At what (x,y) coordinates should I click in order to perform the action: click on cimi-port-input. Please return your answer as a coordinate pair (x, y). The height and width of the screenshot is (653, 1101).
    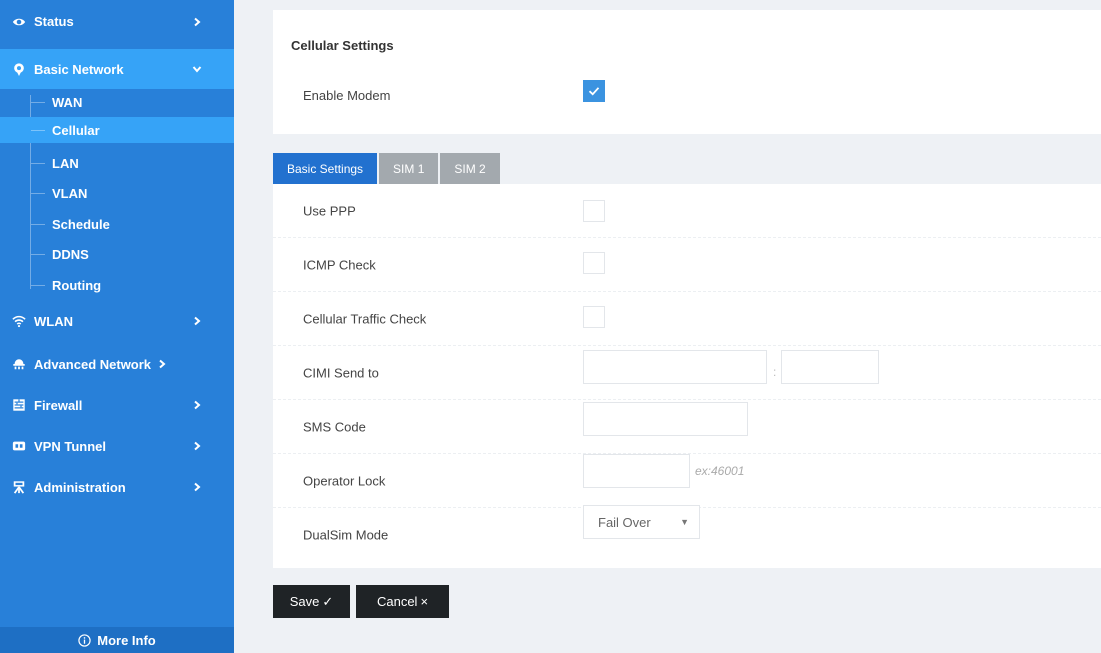
    Looking at the image, I should click on (830, 367).